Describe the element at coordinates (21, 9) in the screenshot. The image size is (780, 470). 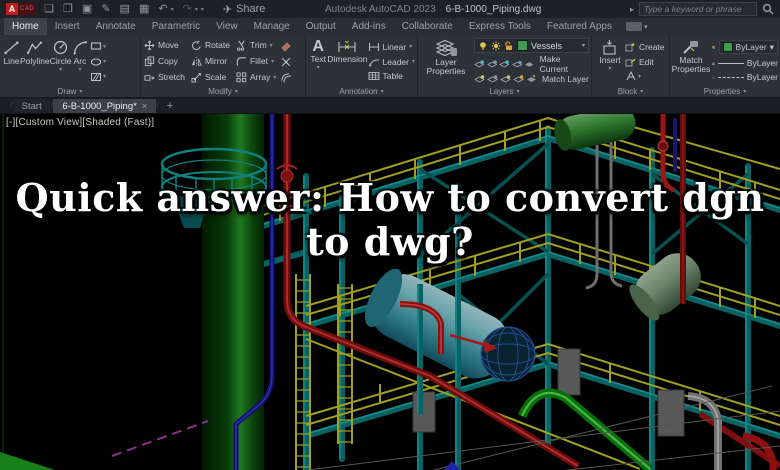
I see `autocad-logo: A CAD` at that location.